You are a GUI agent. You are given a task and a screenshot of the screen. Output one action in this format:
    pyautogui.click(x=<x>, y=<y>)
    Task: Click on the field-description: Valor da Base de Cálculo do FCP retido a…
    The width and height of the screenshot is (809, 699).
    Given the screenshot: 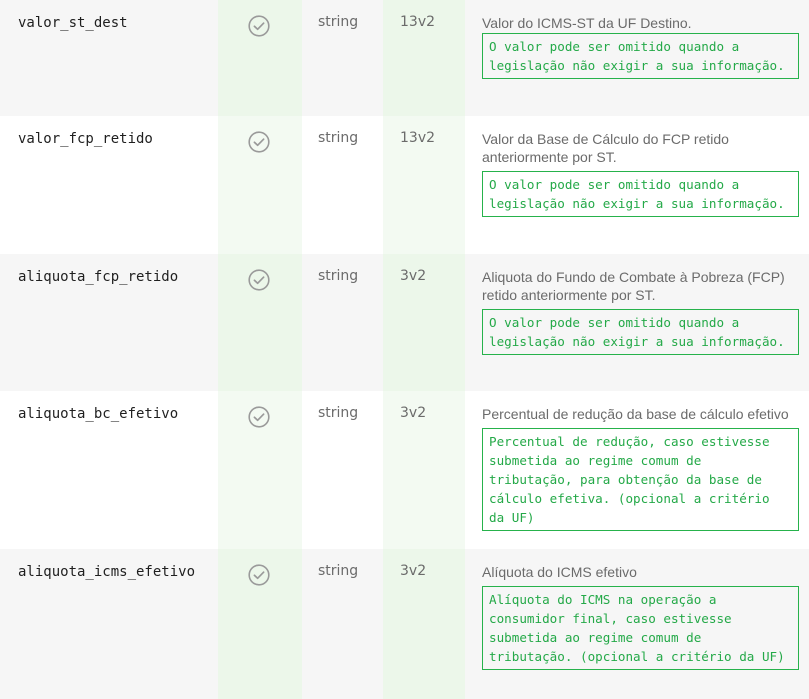 What is the action you would take?
    pyautogui.click(x=605, y=148)
    